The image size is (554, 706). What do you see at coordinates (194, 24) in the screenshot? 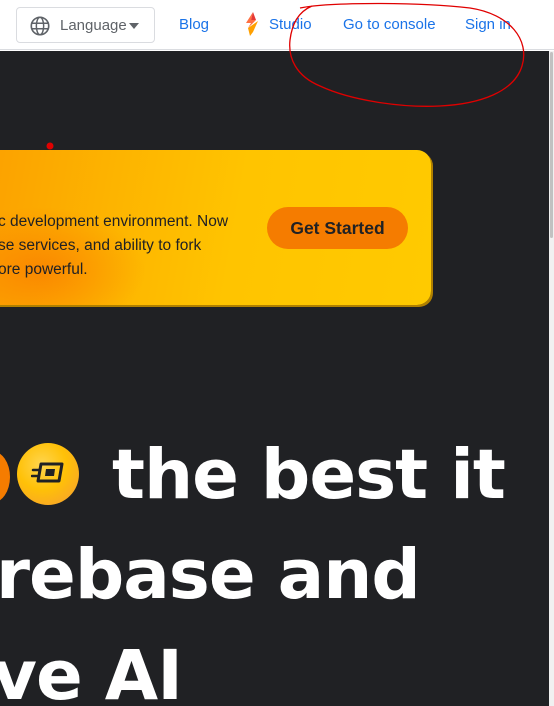
I see `nav-link-blog: Blog` at bounding box center [194, 24].